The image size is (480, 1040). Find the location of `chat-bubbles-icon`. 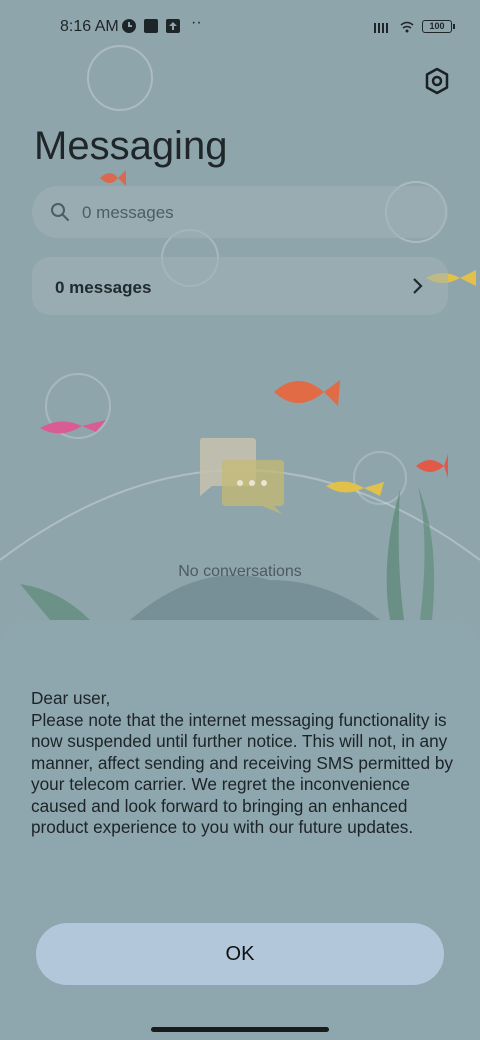

chat-bubbles-icon is located at coordinates (242, 476).